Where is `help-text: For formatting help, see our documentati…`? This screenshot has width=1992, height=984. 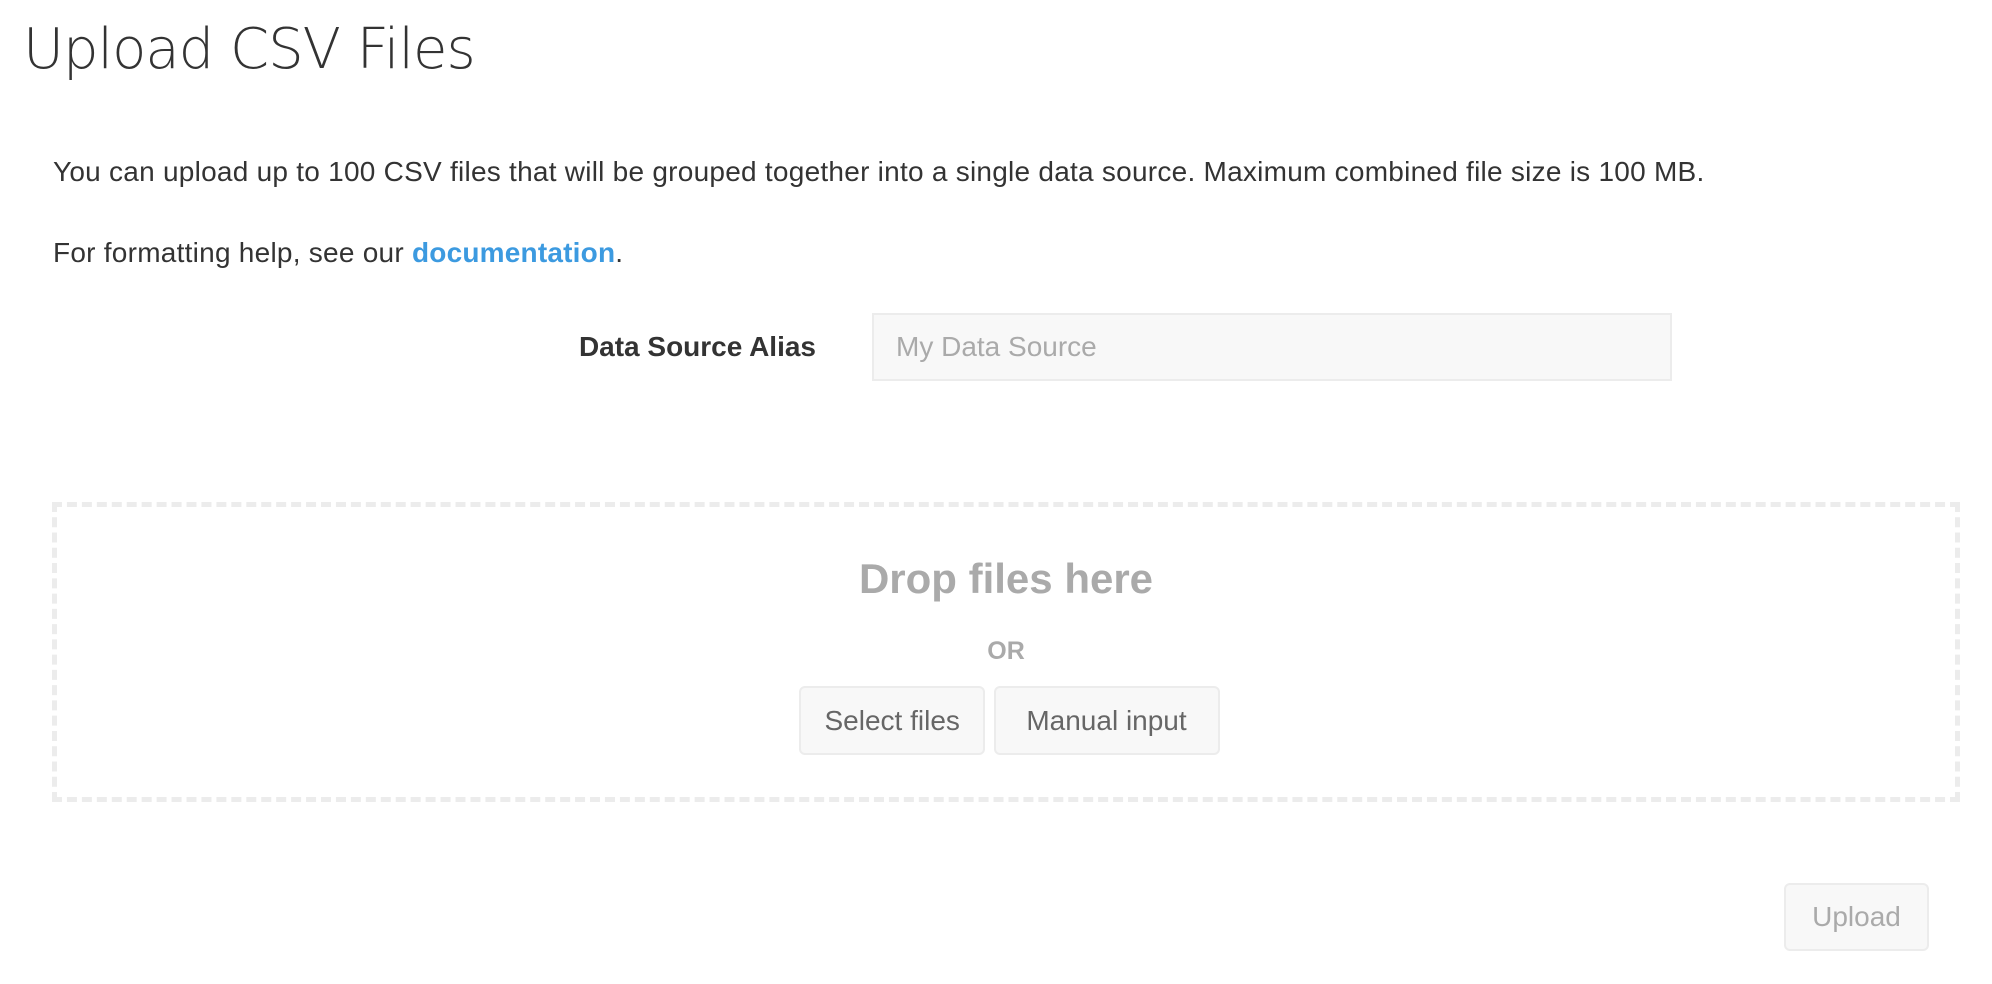 help-text: For formatting help, see our documentati… is located at coordinates (338, 253).